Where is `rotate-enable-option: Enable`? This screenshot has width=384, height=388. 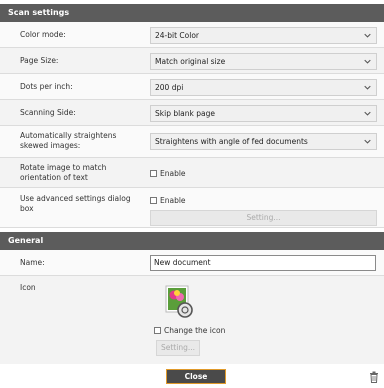 rotate-enable-option: Enable is located at coordinates (263, 173).